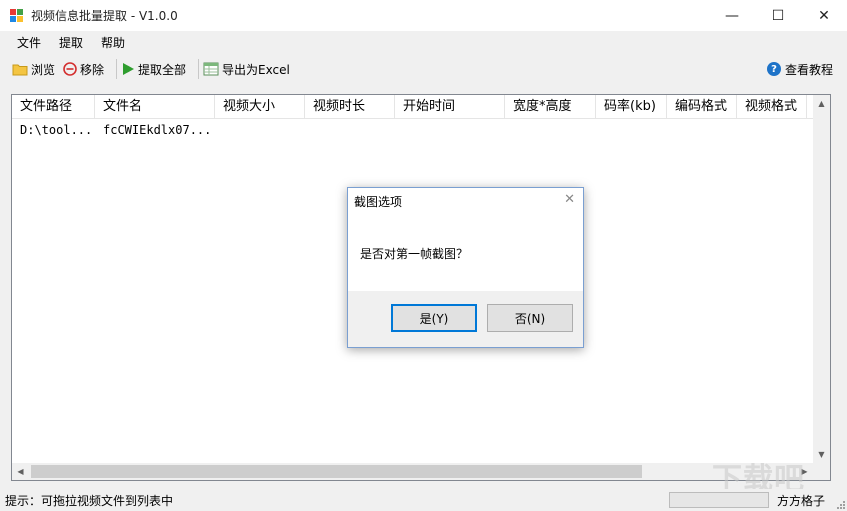  I want to click on toolbar: 浏览 移除 提取全部 导出为Excel ? 查看教程, so click(423, 69).